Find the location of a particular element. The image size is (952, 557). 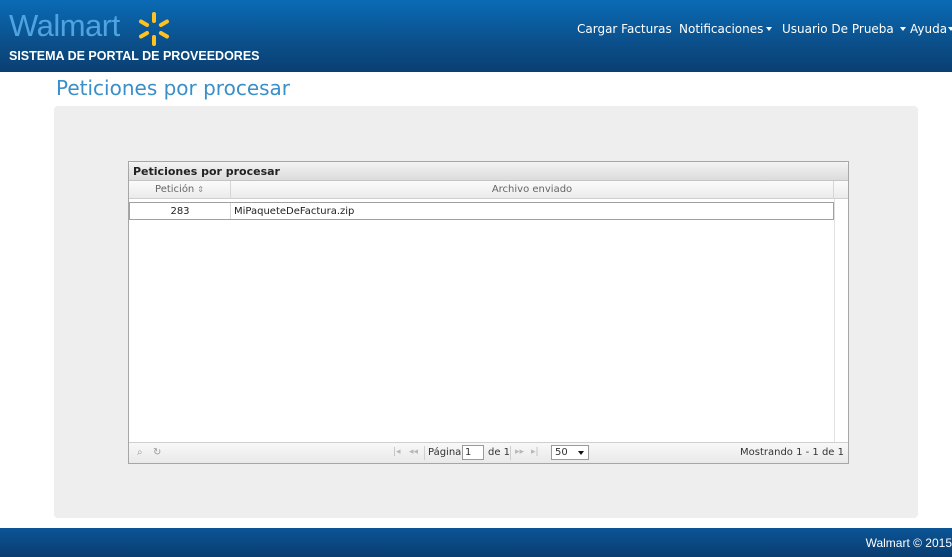

page-total-label: de 1 is located at coordinates (499, 452).